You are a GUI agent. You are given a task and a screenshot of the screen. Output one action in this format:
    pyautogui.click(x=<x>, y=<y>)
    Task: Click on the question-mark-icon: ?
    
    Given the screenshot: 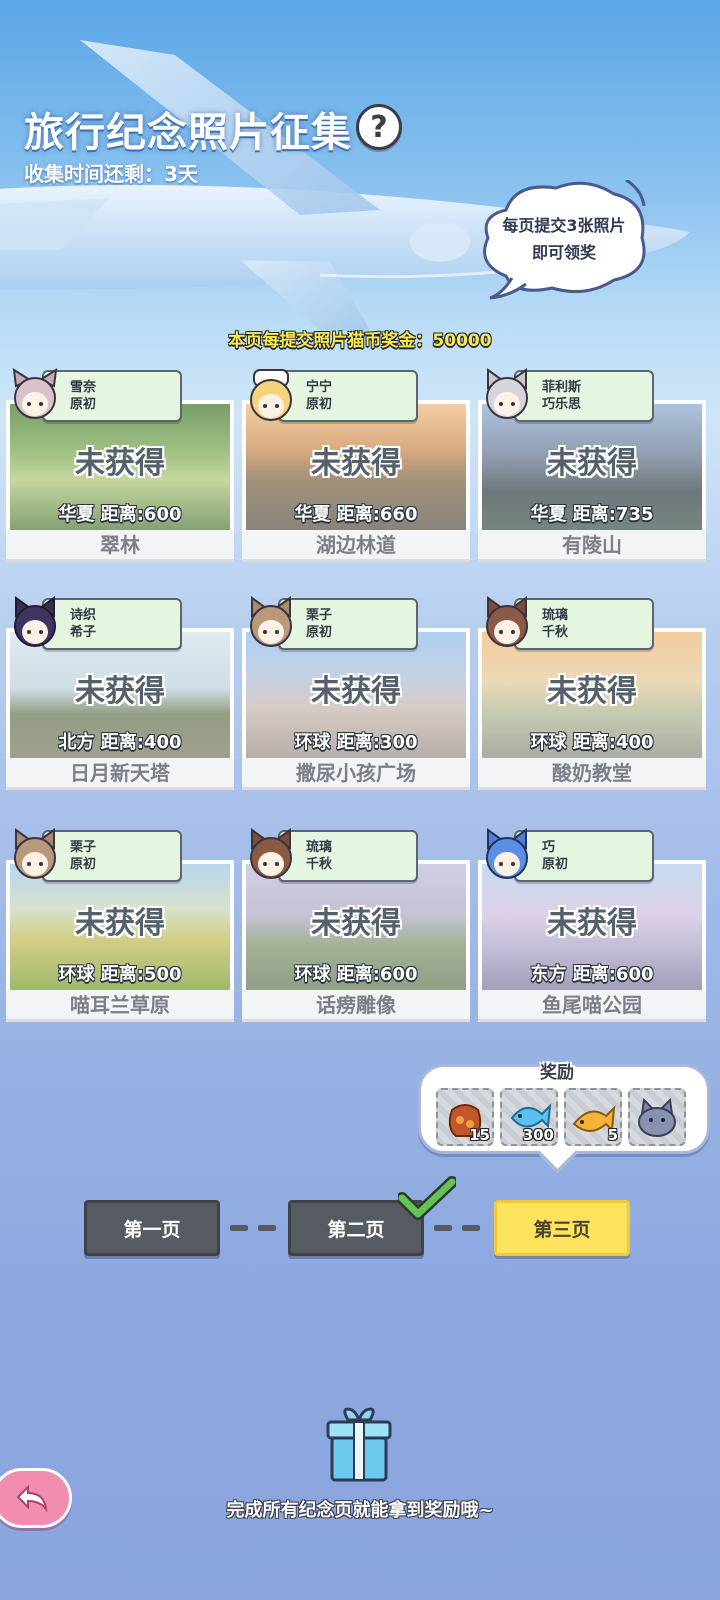 What is the action you would take?
    pyautogui.click(x=379, y=127)
    